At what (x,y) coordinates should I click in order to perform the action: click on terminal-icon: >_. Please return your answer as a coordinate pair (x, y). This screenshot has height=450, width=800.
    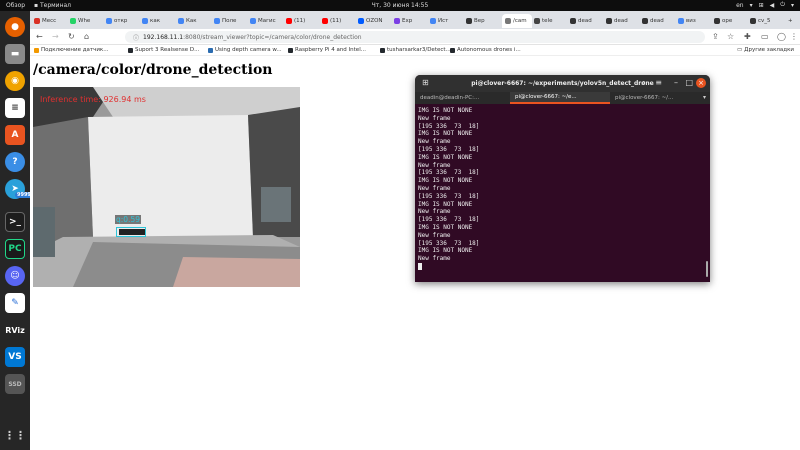
    Looking at the image, I should click on (15, 222).